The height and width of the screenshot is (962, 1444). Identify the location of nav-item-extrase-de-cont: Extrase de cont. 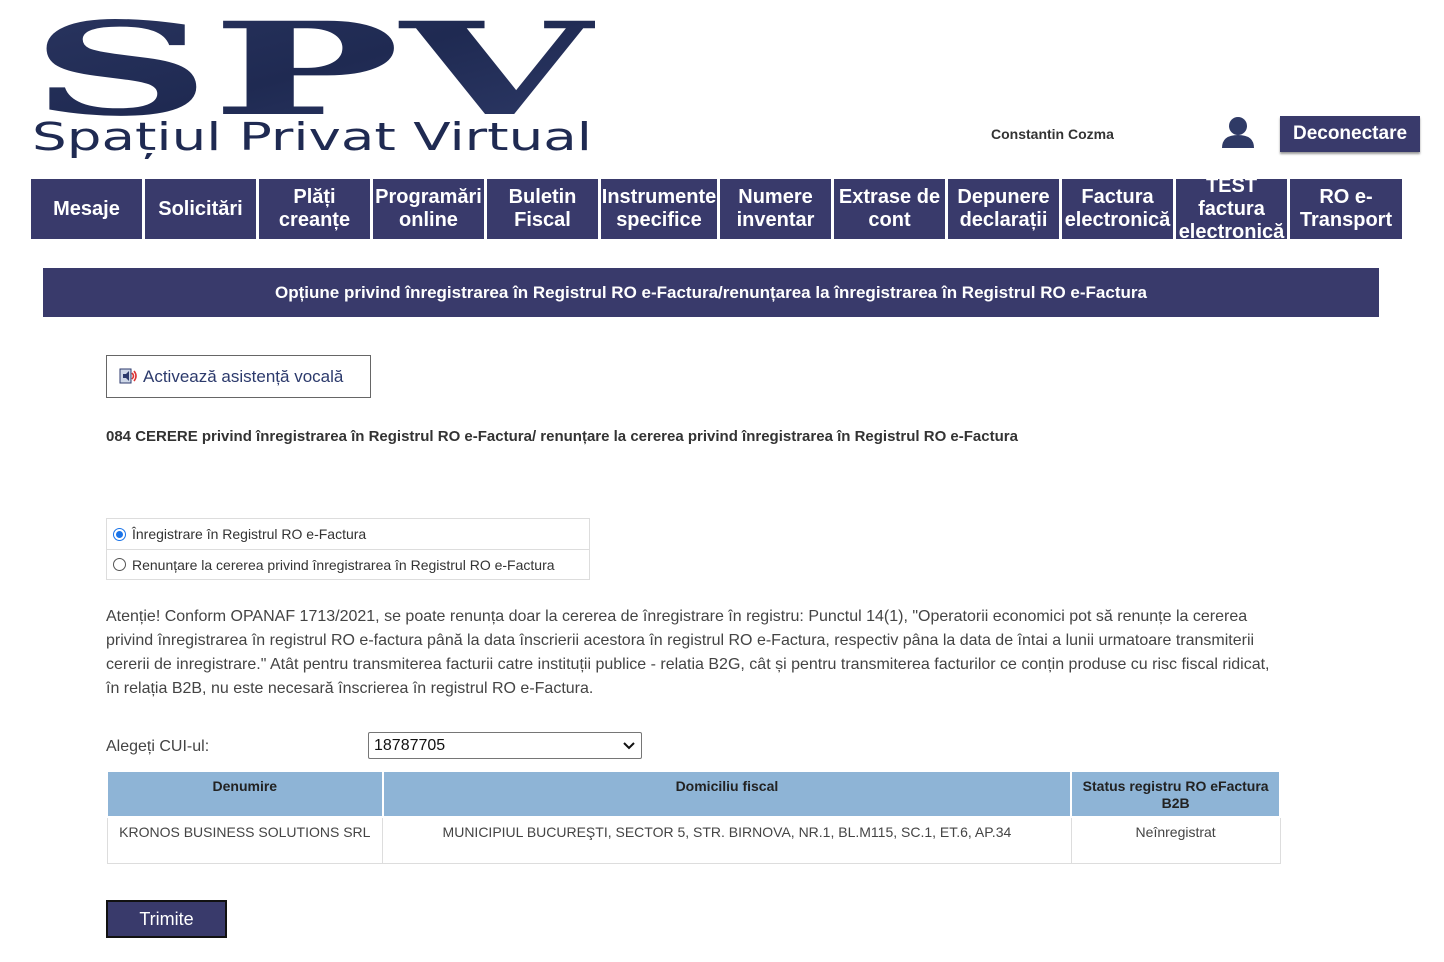
(889, 209).